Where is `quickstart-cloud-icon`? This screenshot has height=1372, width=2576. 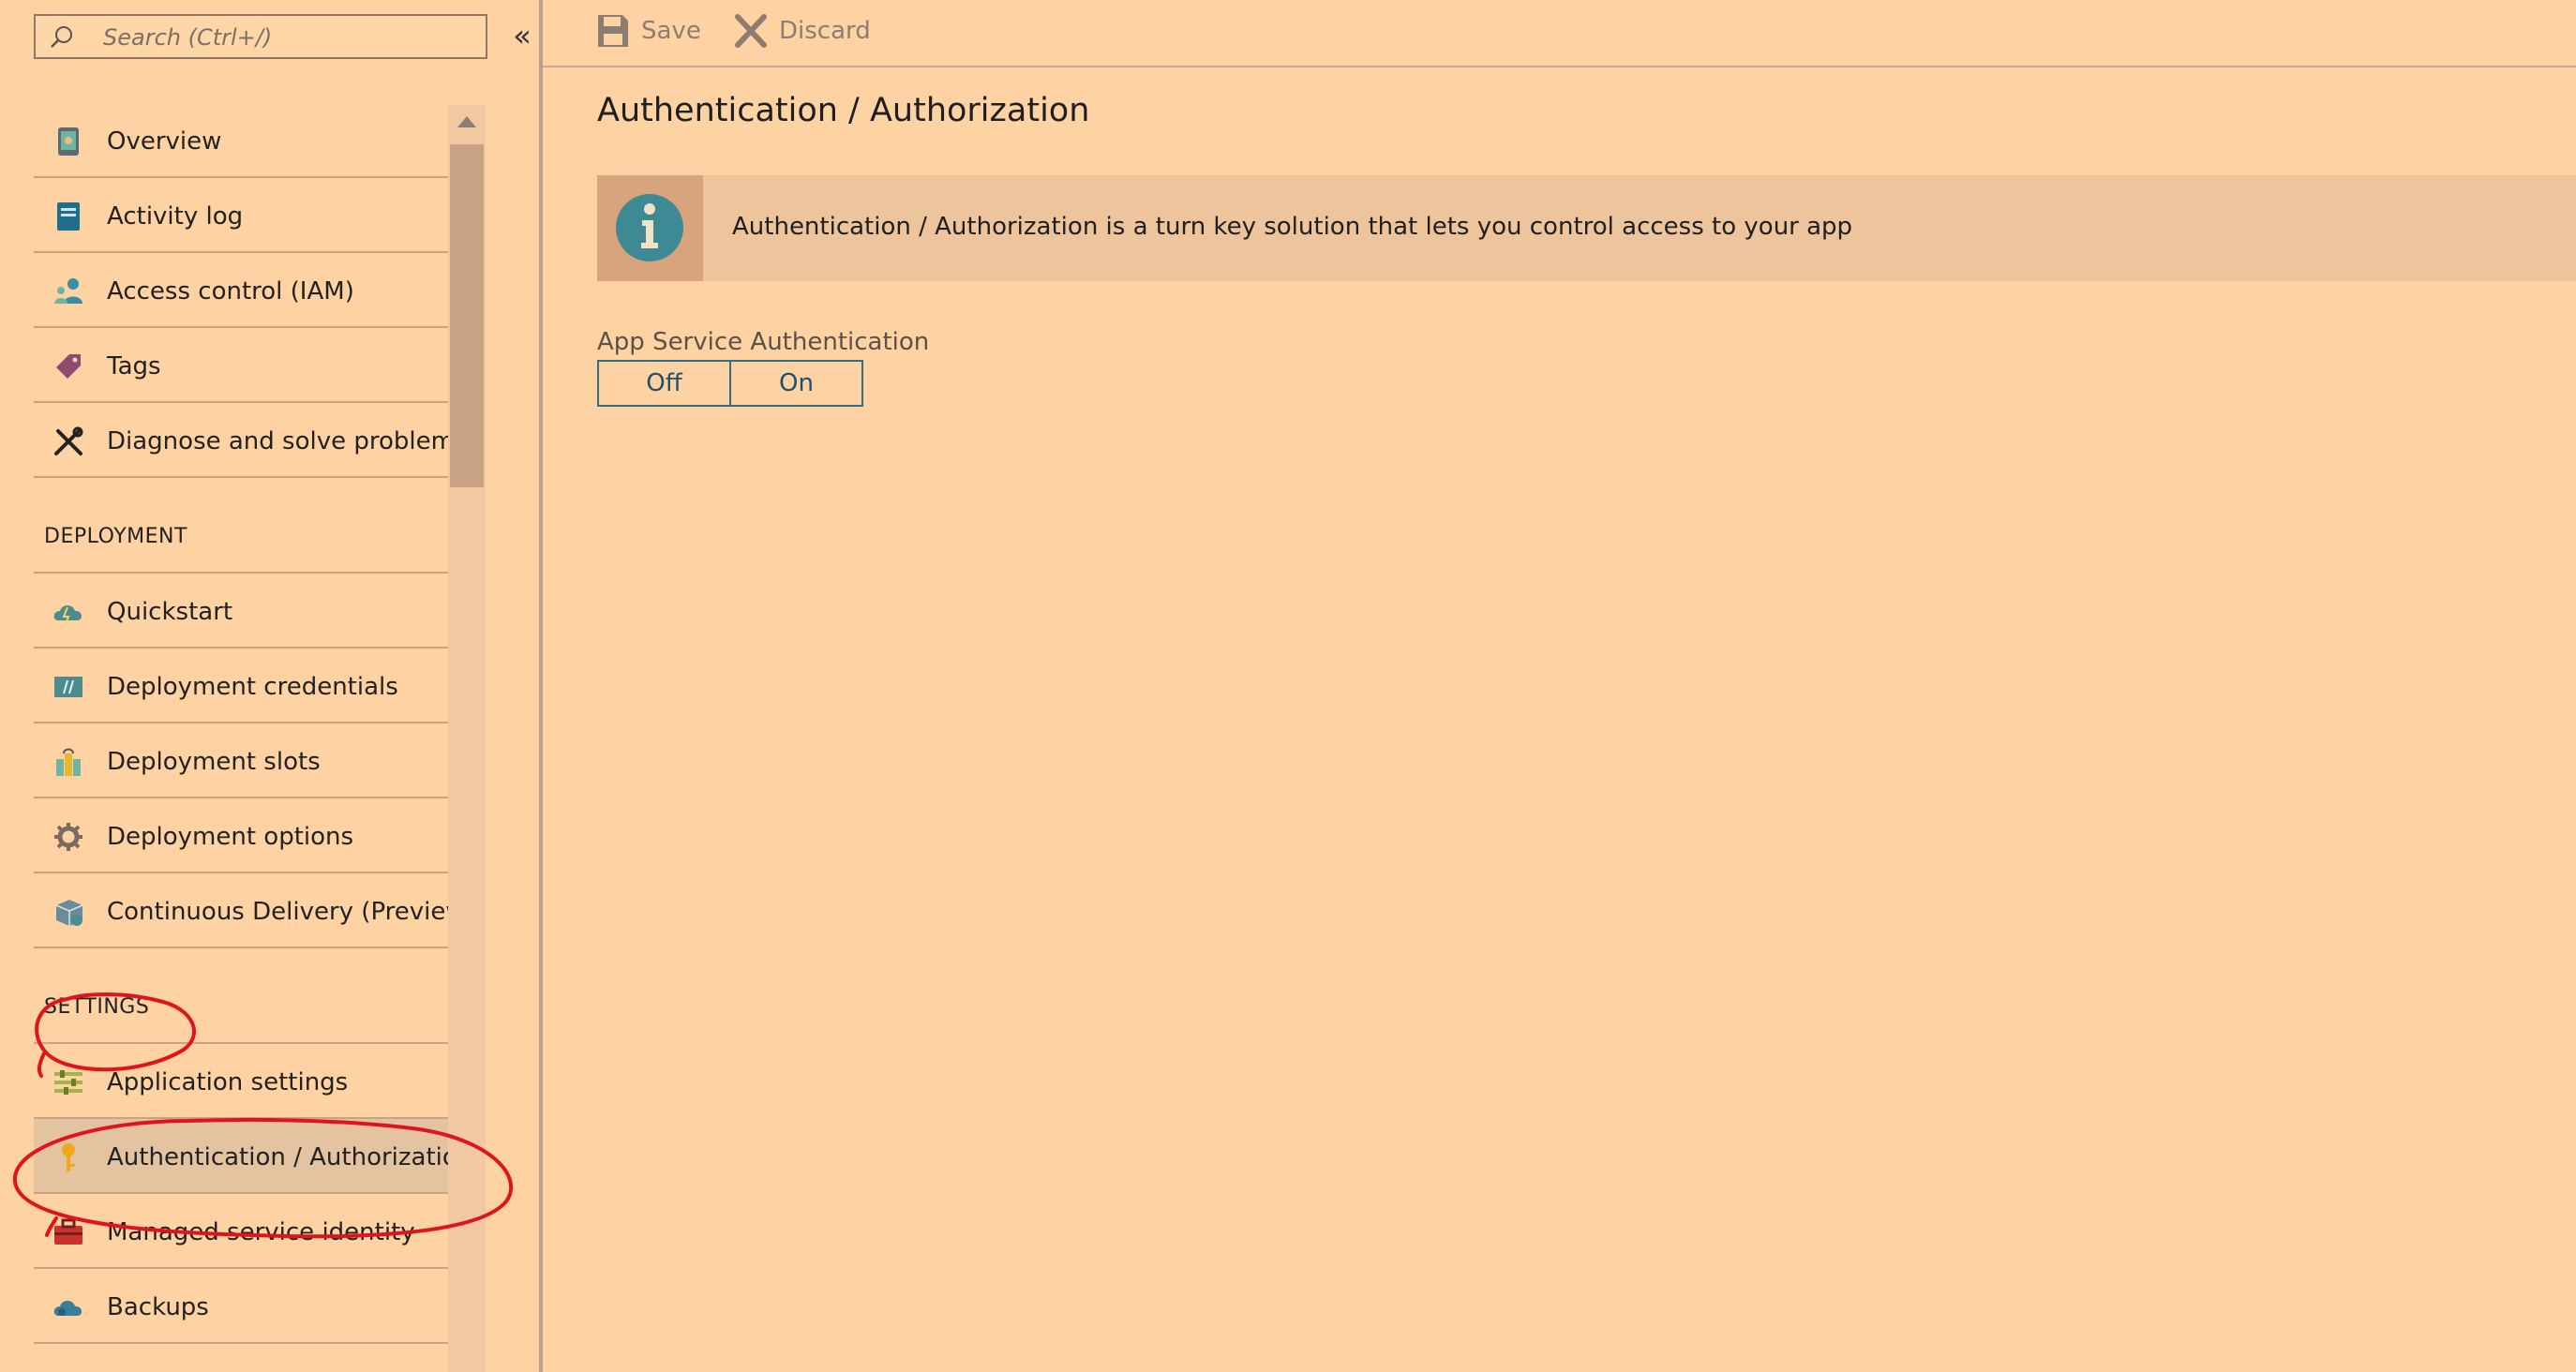
quickstart-cloud-icon is located at coordinates (67, 615).